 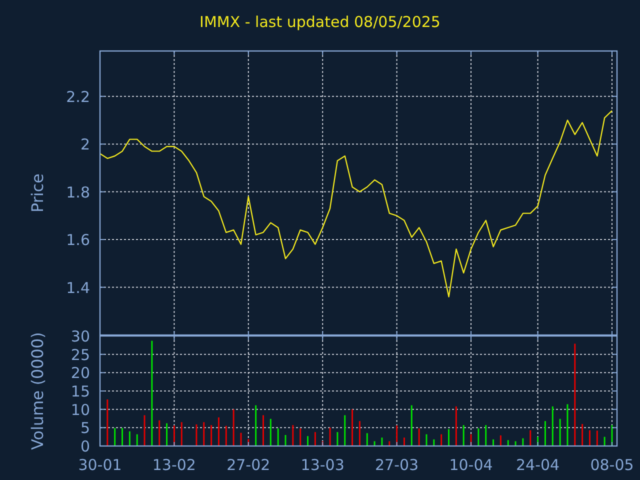 What do you see at coordinates (85, 428) in the screenshot?
I see `tick-label: 5` at bounding box center [85, 428].